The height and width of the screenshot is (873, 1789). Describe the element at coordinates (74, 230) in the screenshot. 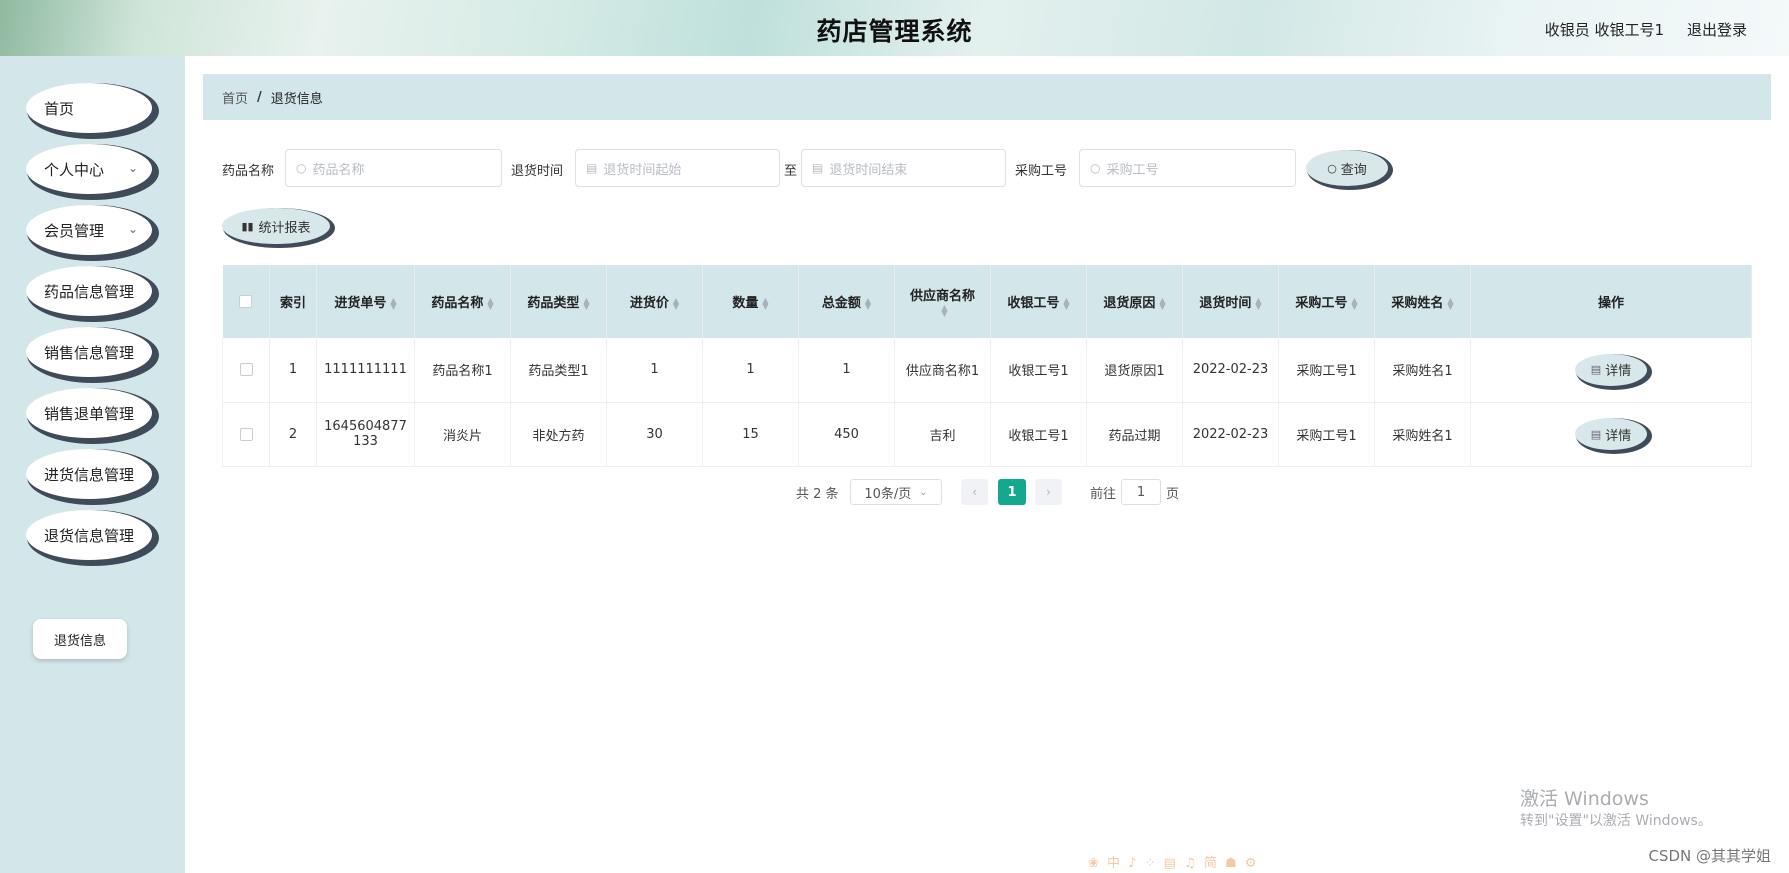

I see `sidebar-item-label: 会员管理` at that location.